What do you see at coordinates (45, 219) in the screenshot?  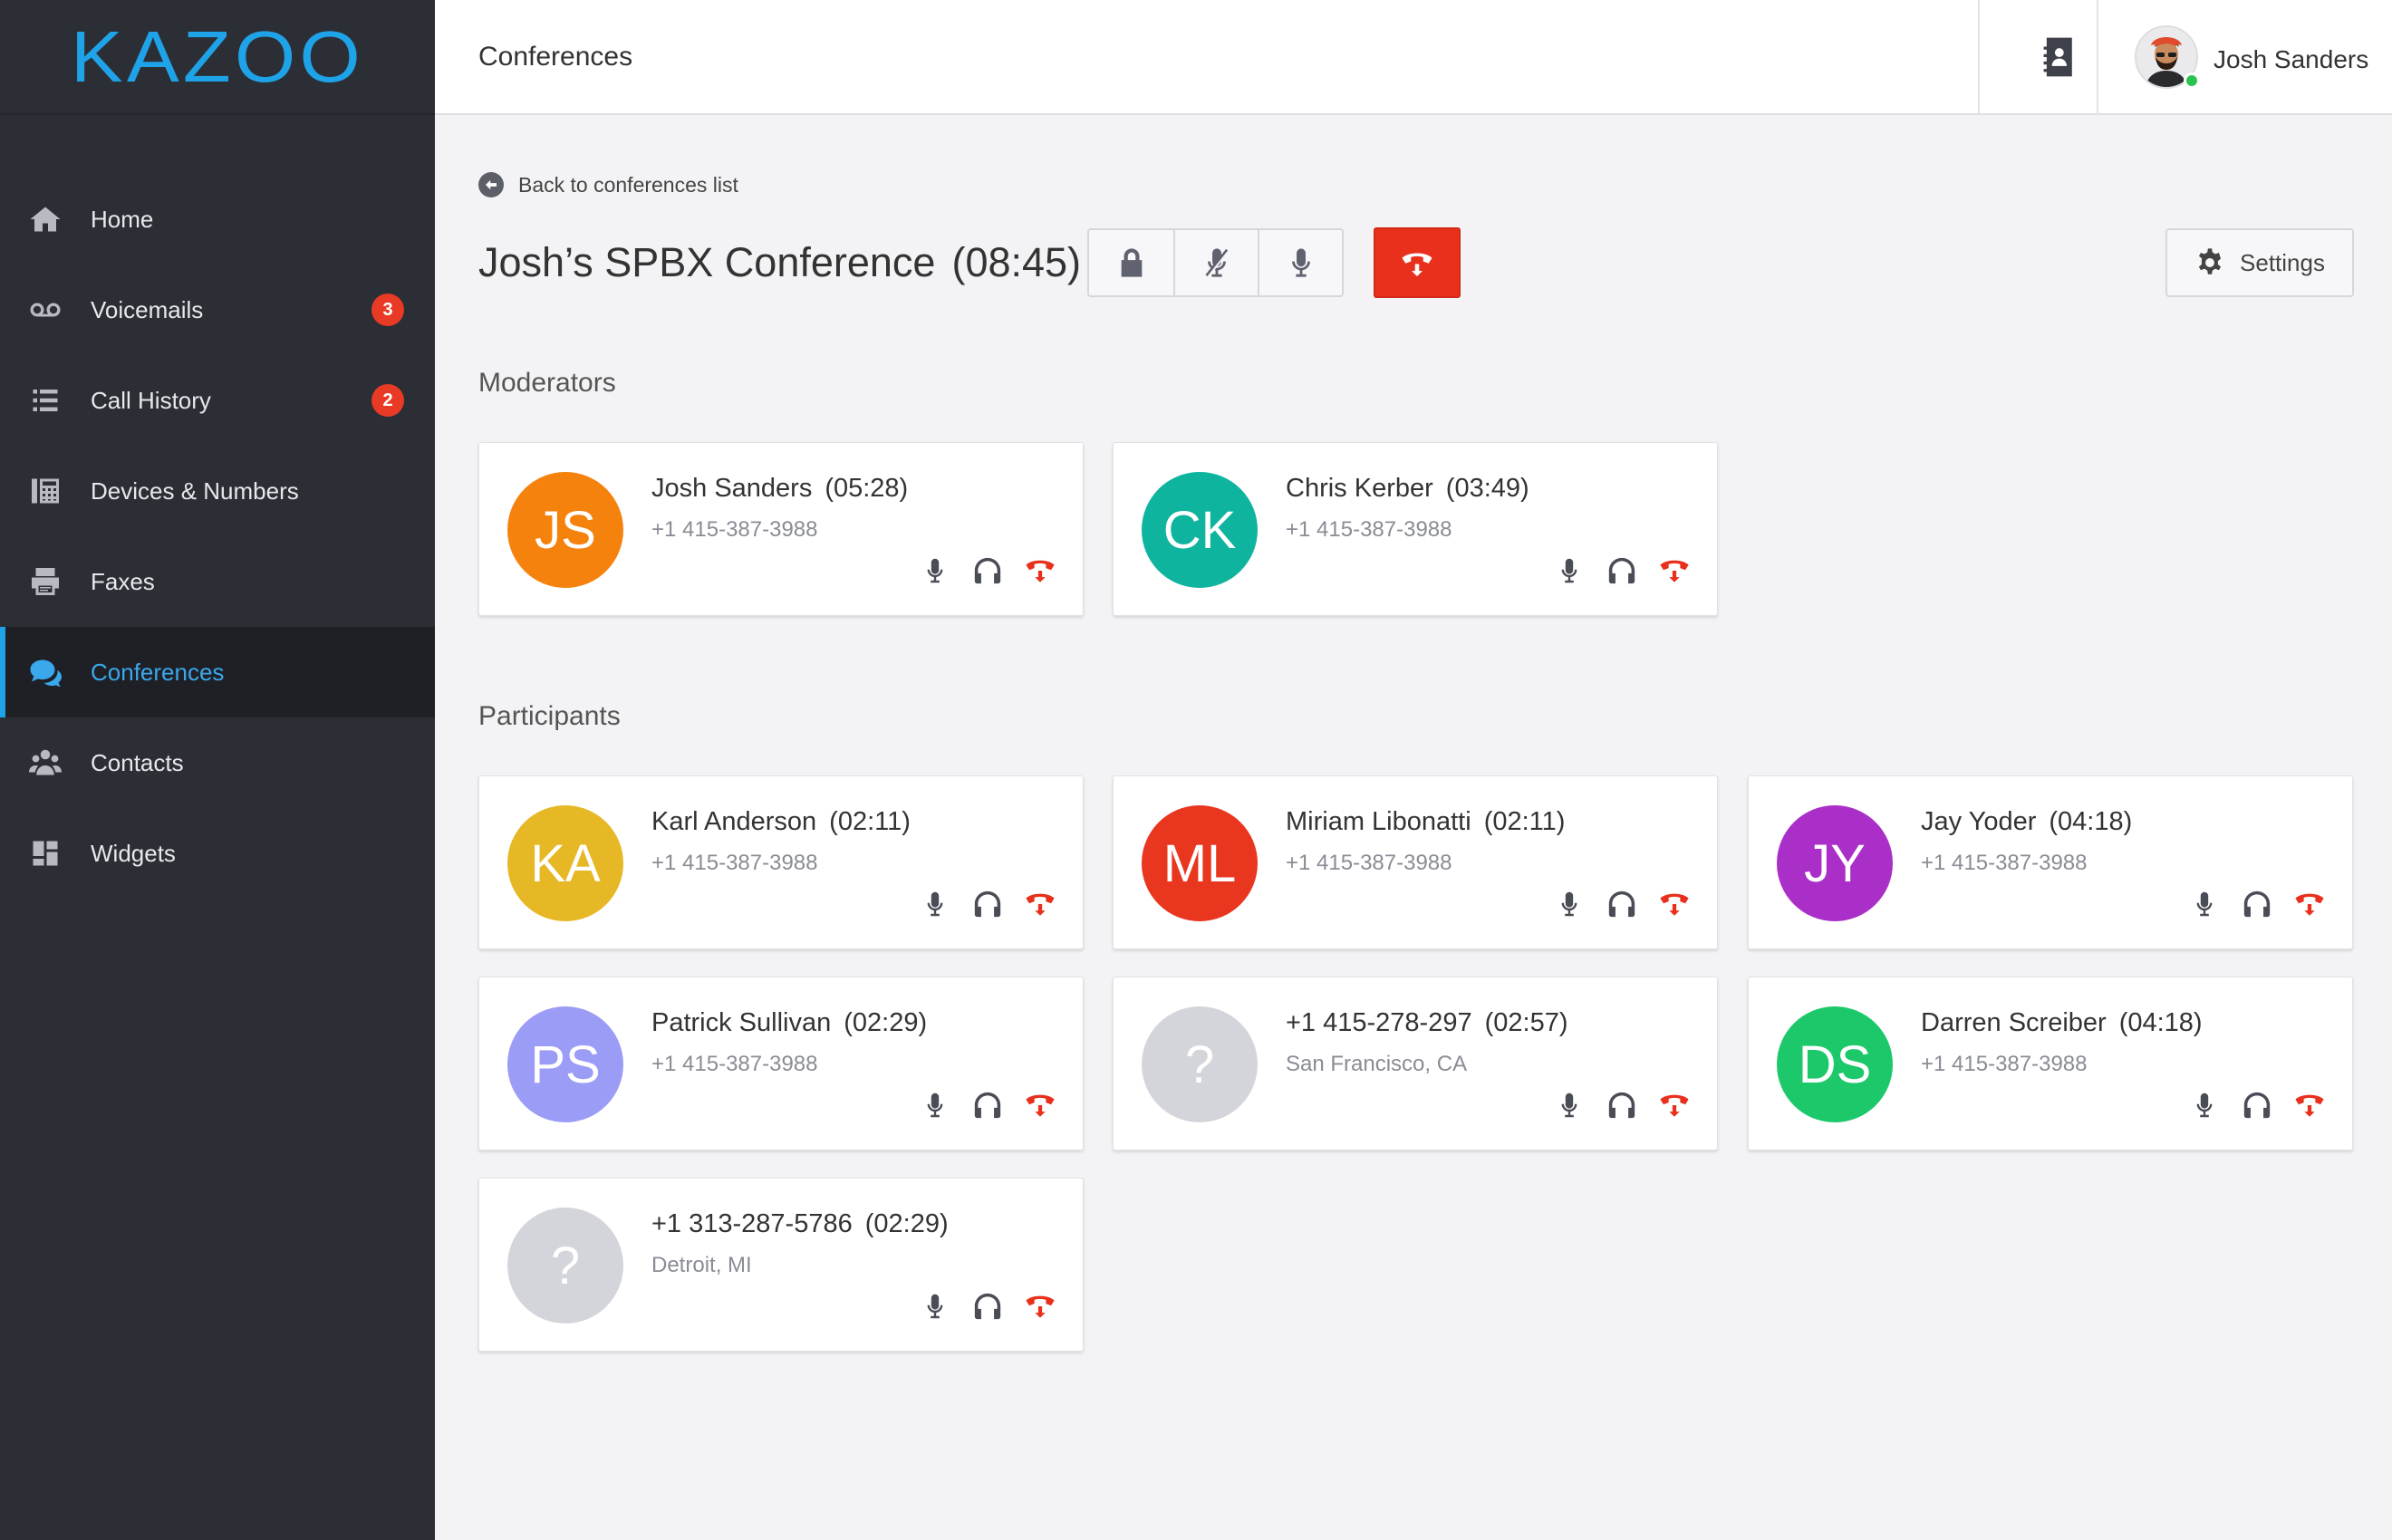 I see `home-icon` at bounding box center [45, 219].